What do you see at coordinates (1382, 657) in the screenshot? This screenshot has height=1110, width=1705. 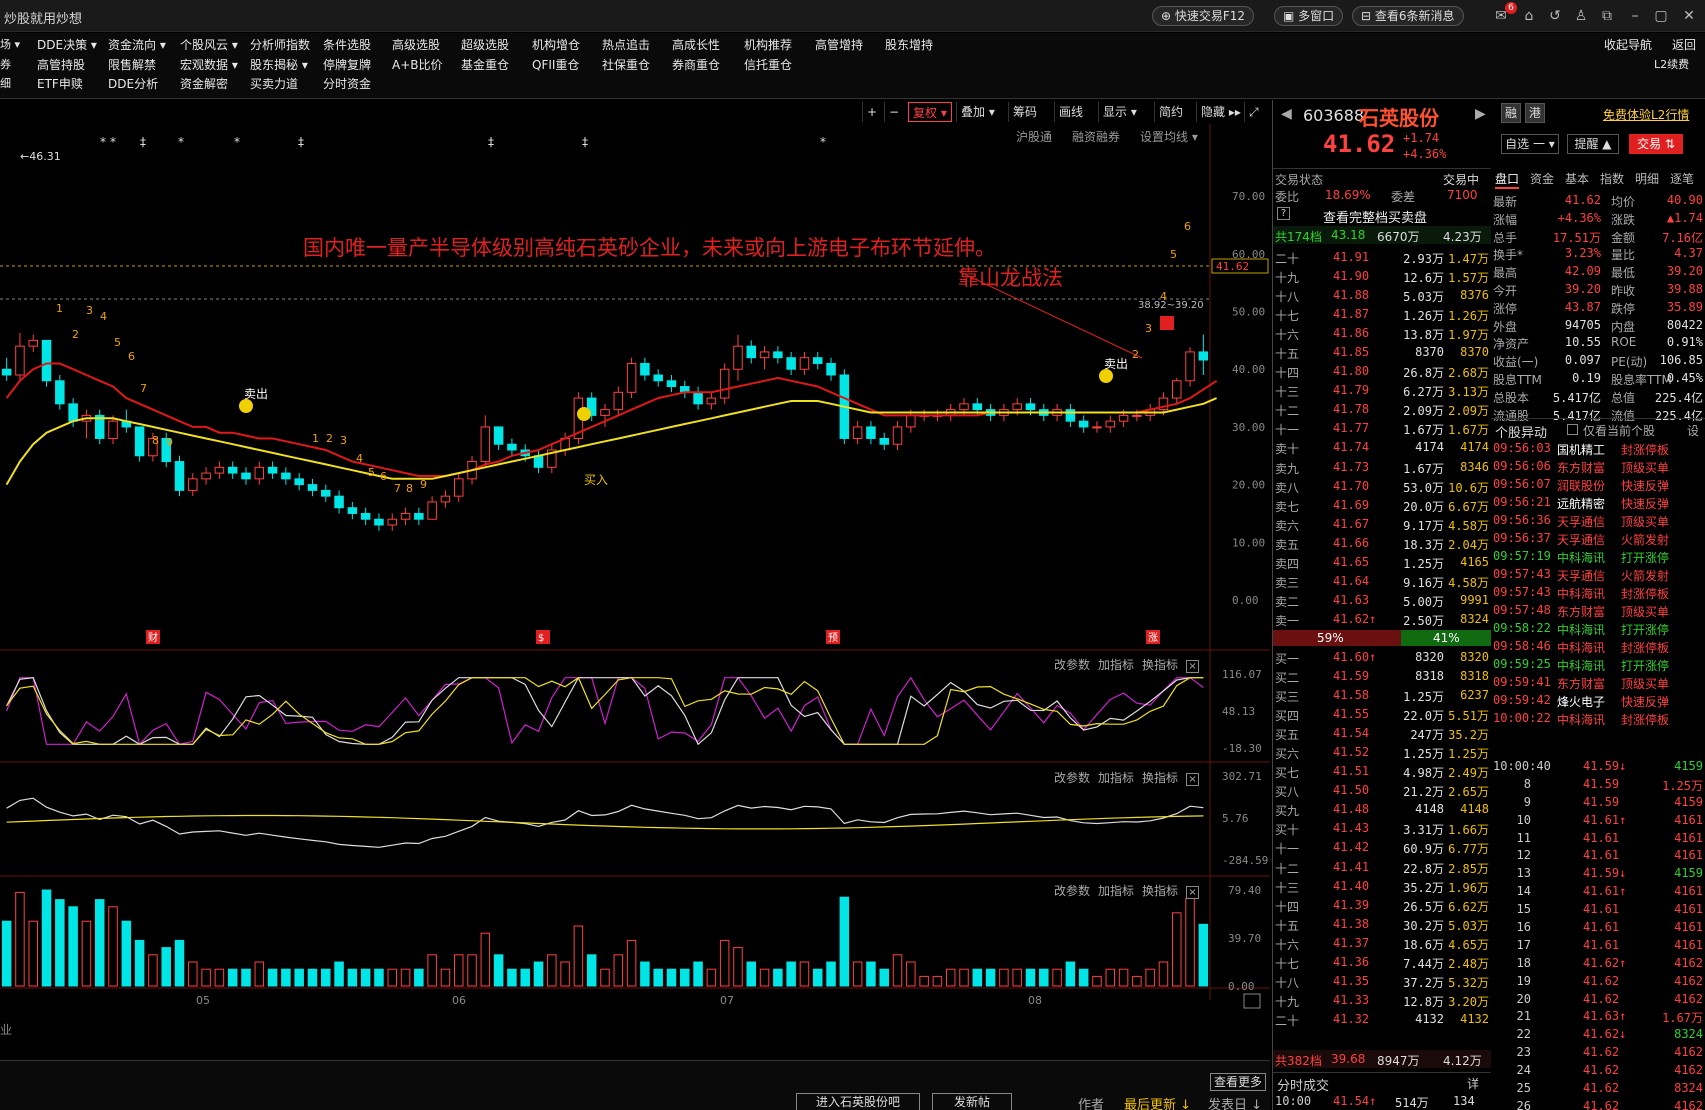 I see `buy-level-row: 买一 41.60↑ 8320 8320` at bounding box center [1382, 657].